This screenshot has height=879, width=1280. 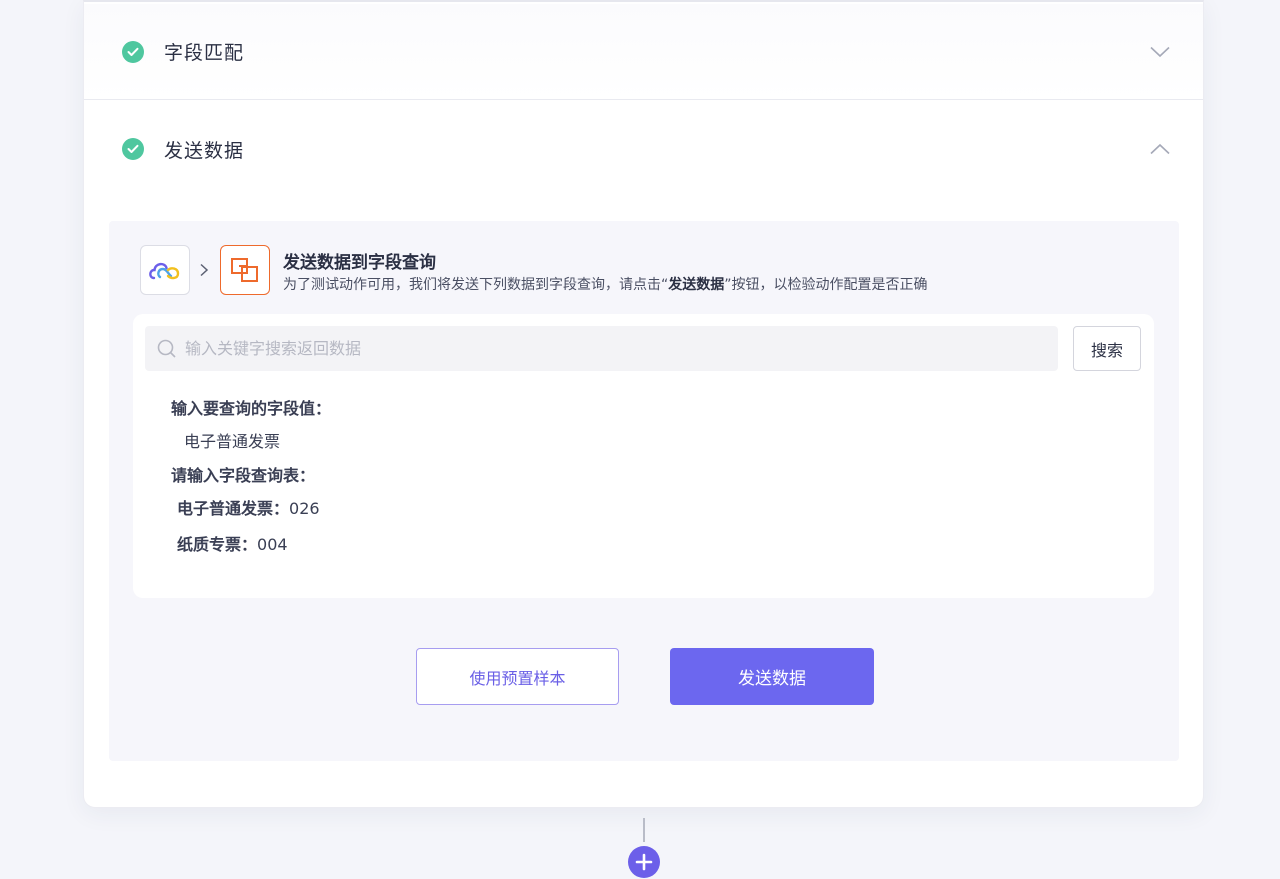 I want to click on field-value-label: 输入要查询的字段值：, so click(x=251, y=408).